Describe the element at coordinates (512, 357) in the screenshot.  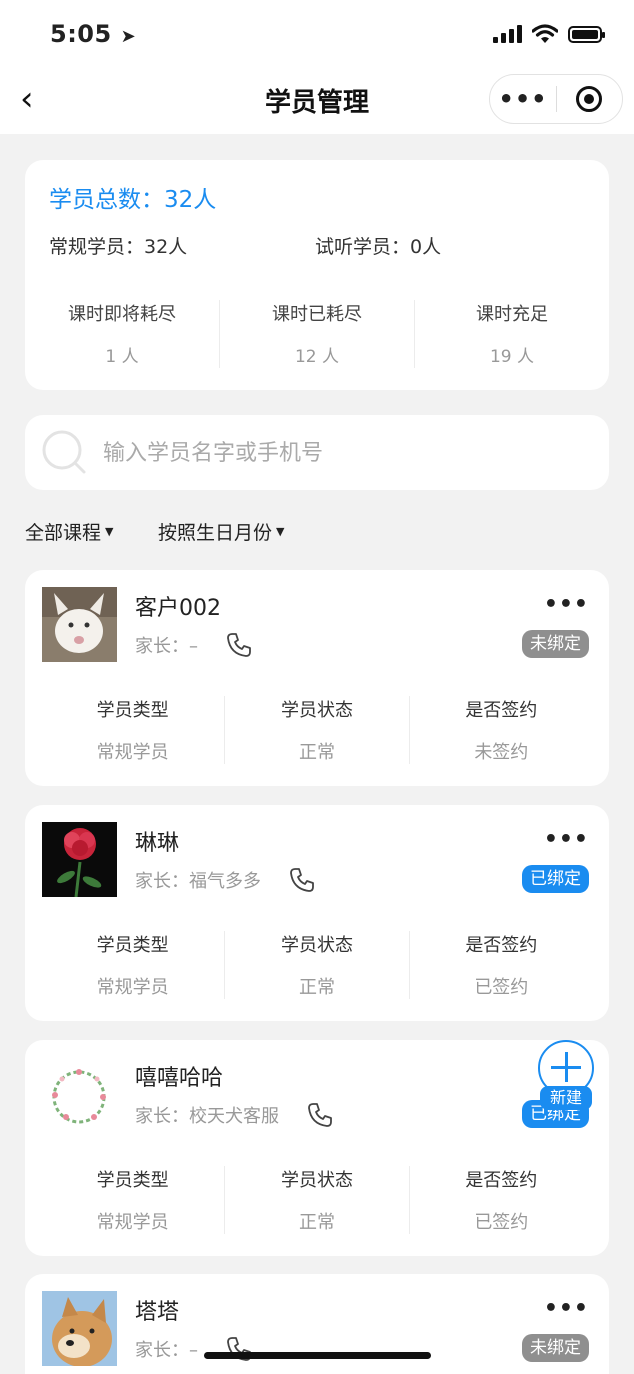
I see `stat-value: 19 人` at that location.